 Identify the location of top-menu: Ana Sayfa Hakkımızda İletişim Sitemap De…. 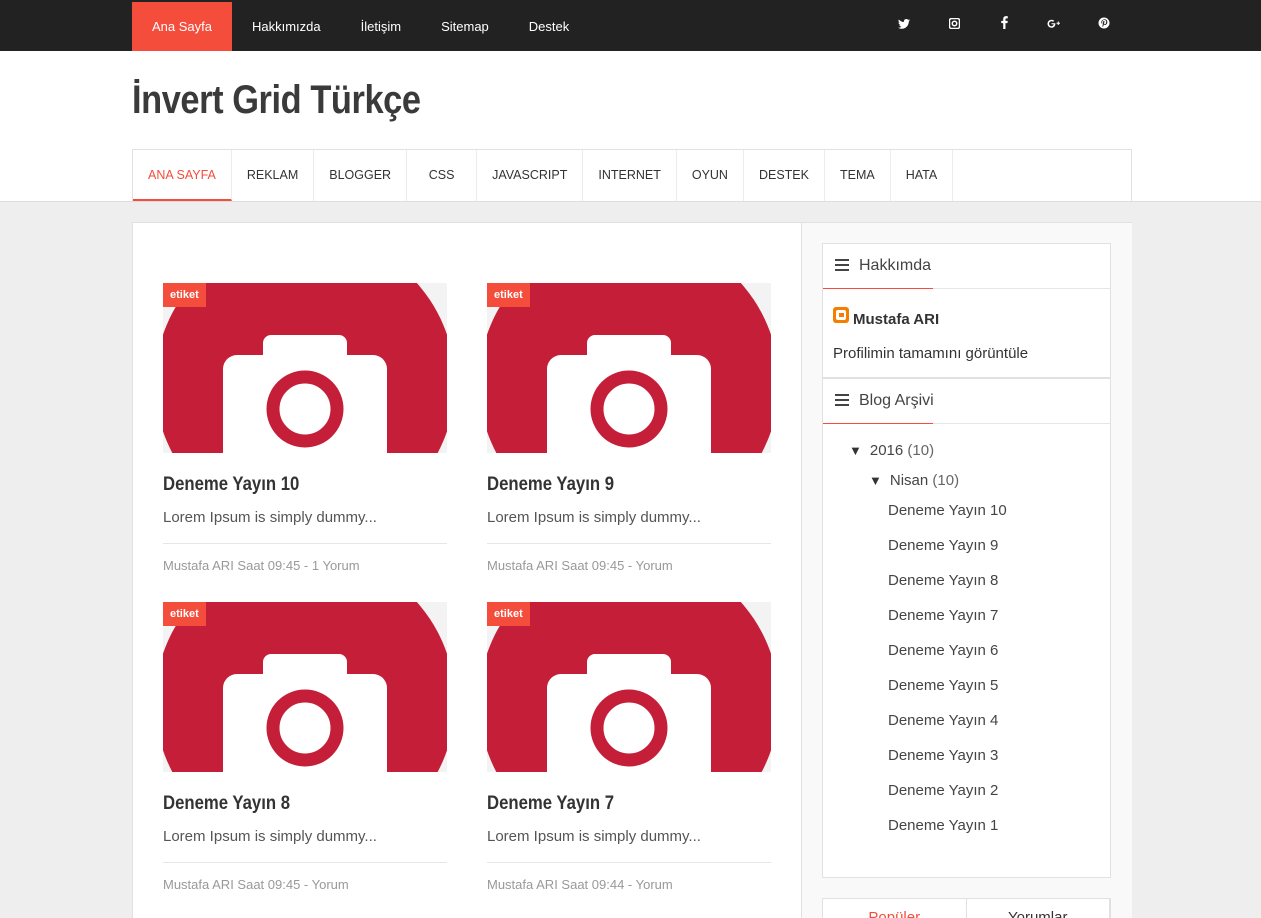
(360, 26).